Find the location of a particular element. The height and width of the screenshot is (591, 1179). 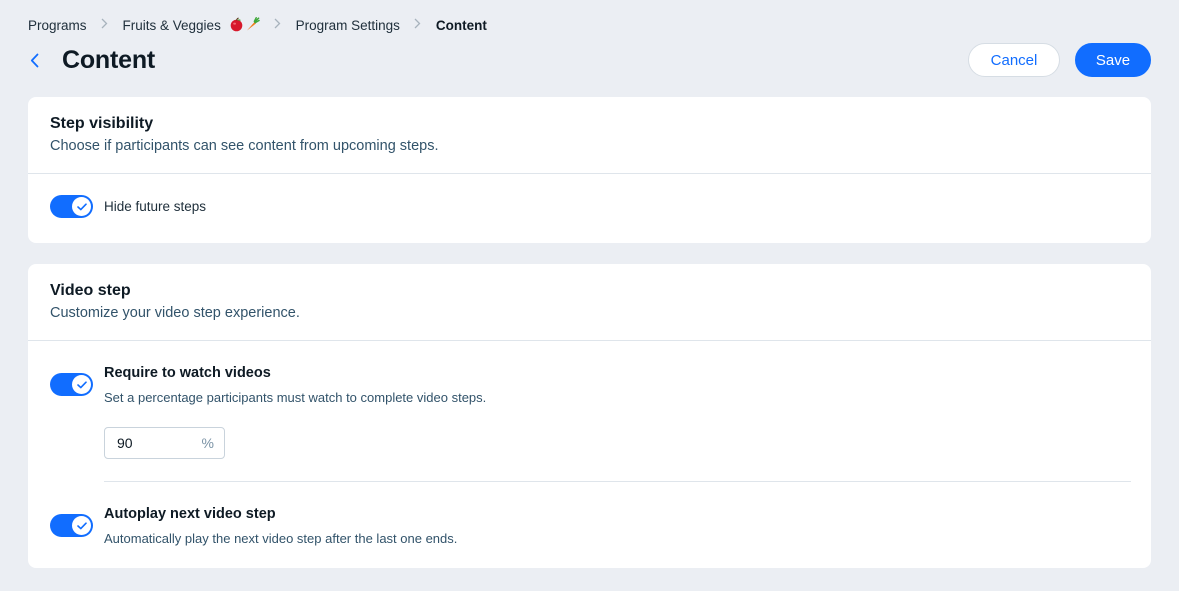

apple-icon is located at coordinates (236, 24).